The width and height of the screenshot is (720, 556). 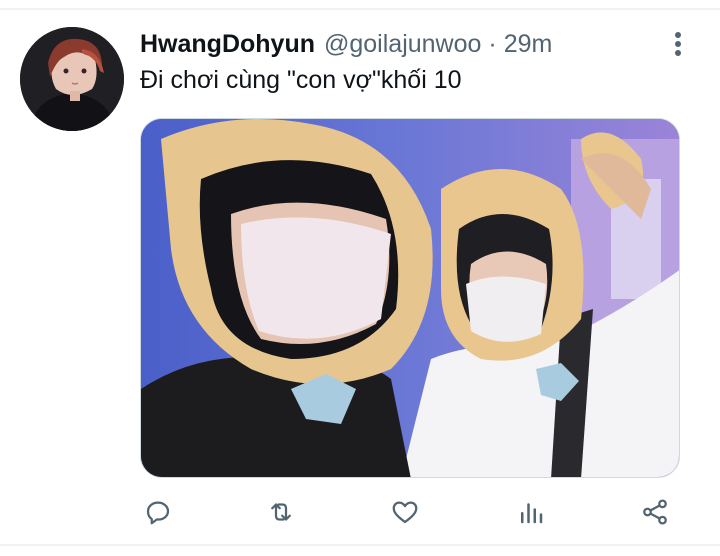 What do you see at coordinates (528, 44) in the screenshot?
I see `timestamp: 29m` at bounding box center [528, 44].